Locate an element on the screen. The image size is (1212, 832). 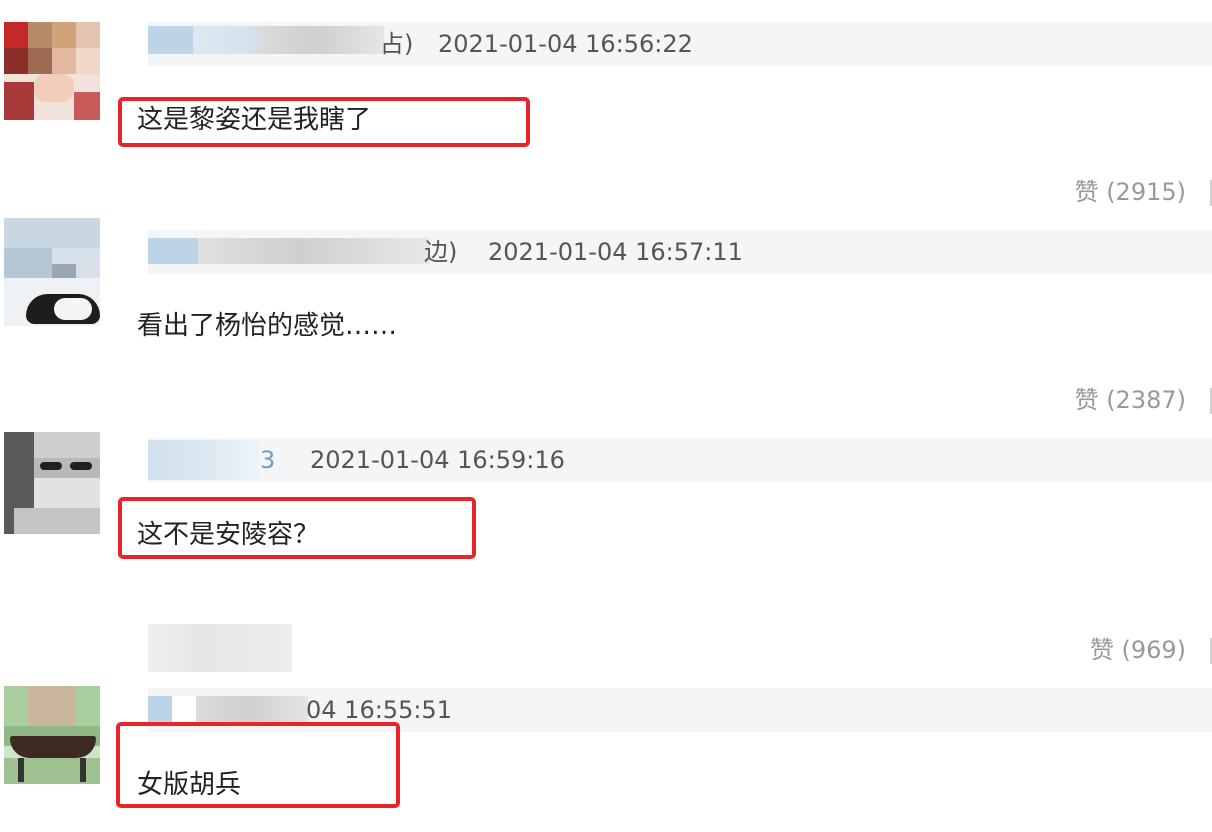
comment-text: 这不是安陵容？ is located at coordinates (228, 535).